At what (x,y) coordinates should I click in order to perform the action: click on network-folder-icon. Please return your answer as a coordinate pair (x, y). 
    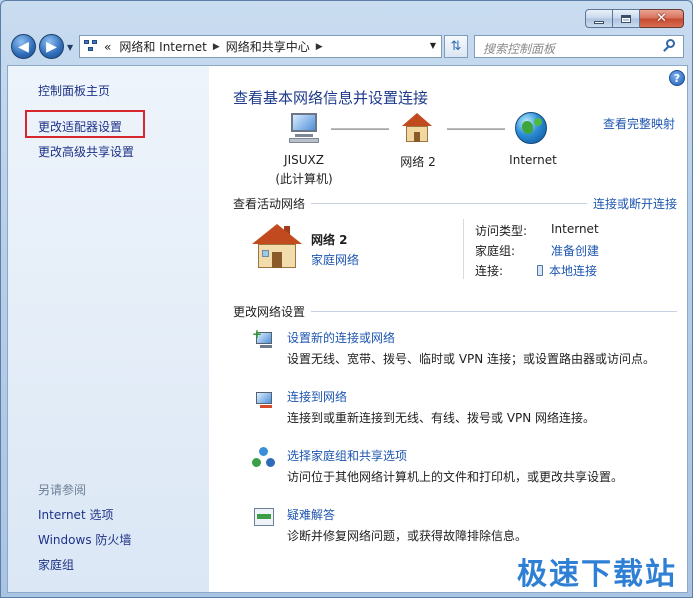
    Looking at the image, I should click on (92, 46).